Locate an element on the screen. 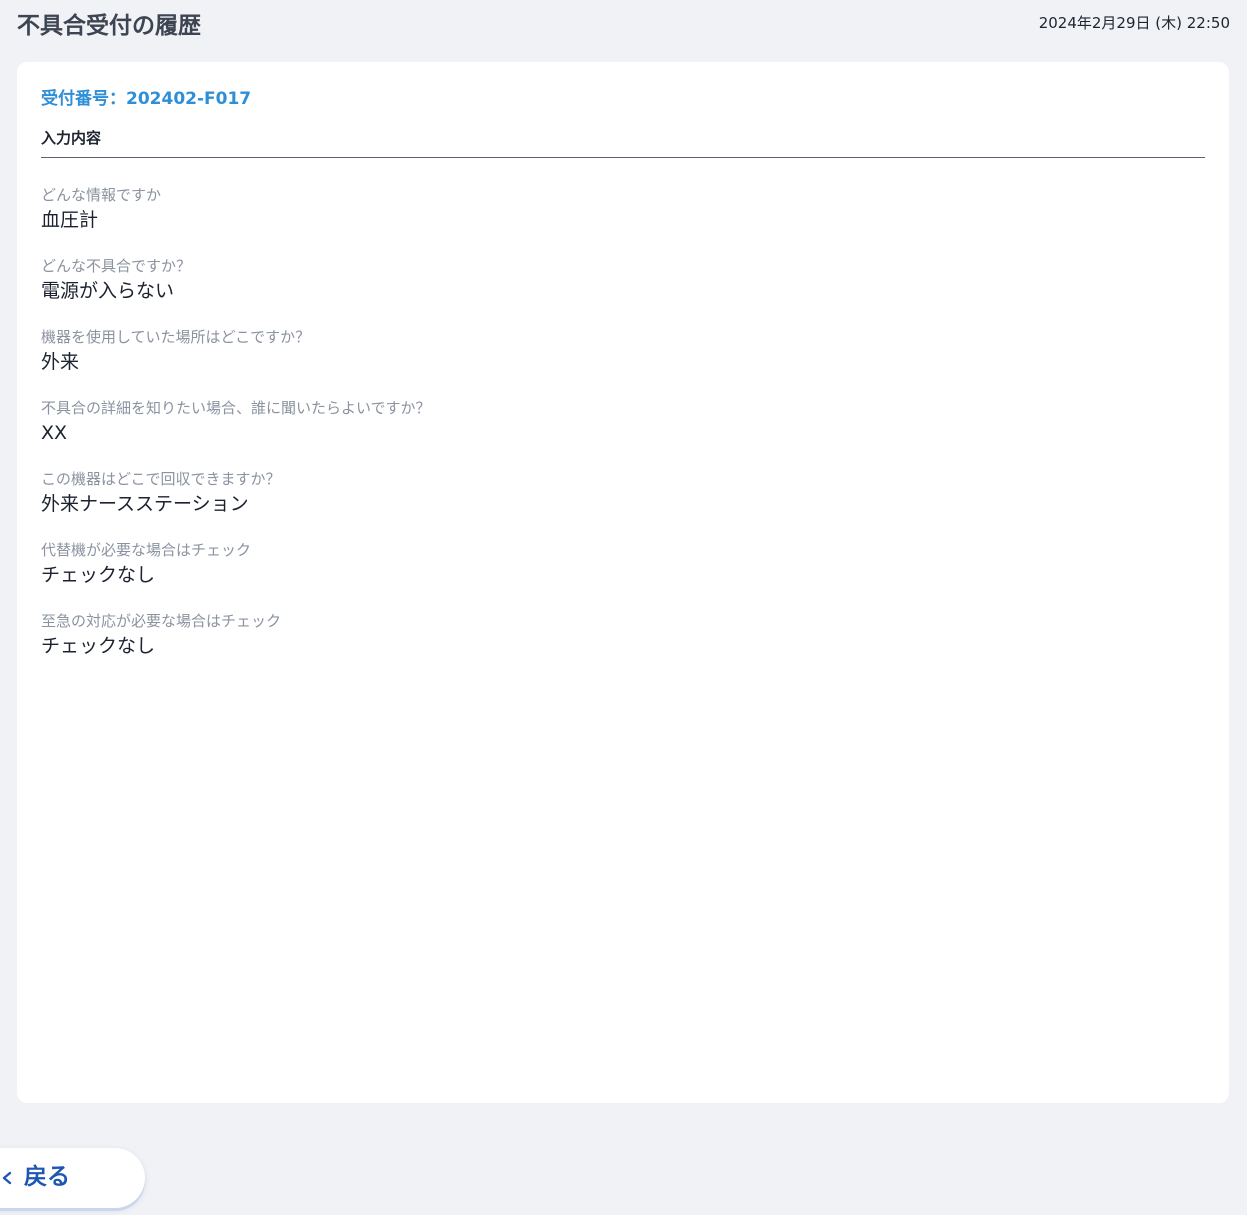 Image resolution: width=1247 pixels, height=1215 pixels. field-value: XX is located at coordinates (54, 433).